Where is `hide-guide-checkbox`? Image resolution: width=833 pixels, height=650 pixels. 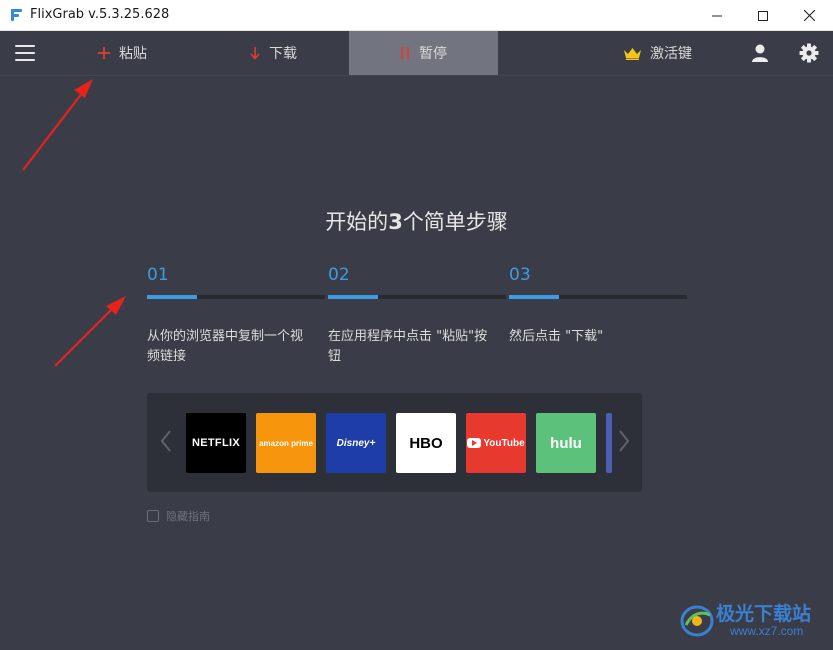 hide-guide-checkbox is located at coordinates (153, 516).